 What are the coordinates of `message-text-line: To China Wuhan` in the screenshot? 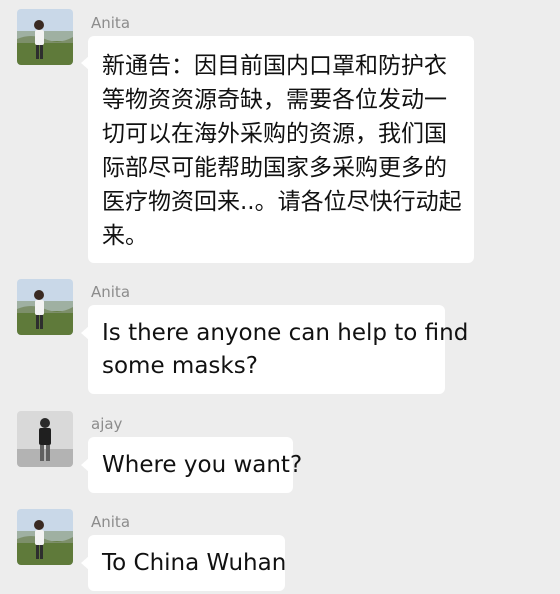 It's located at (194, 563).